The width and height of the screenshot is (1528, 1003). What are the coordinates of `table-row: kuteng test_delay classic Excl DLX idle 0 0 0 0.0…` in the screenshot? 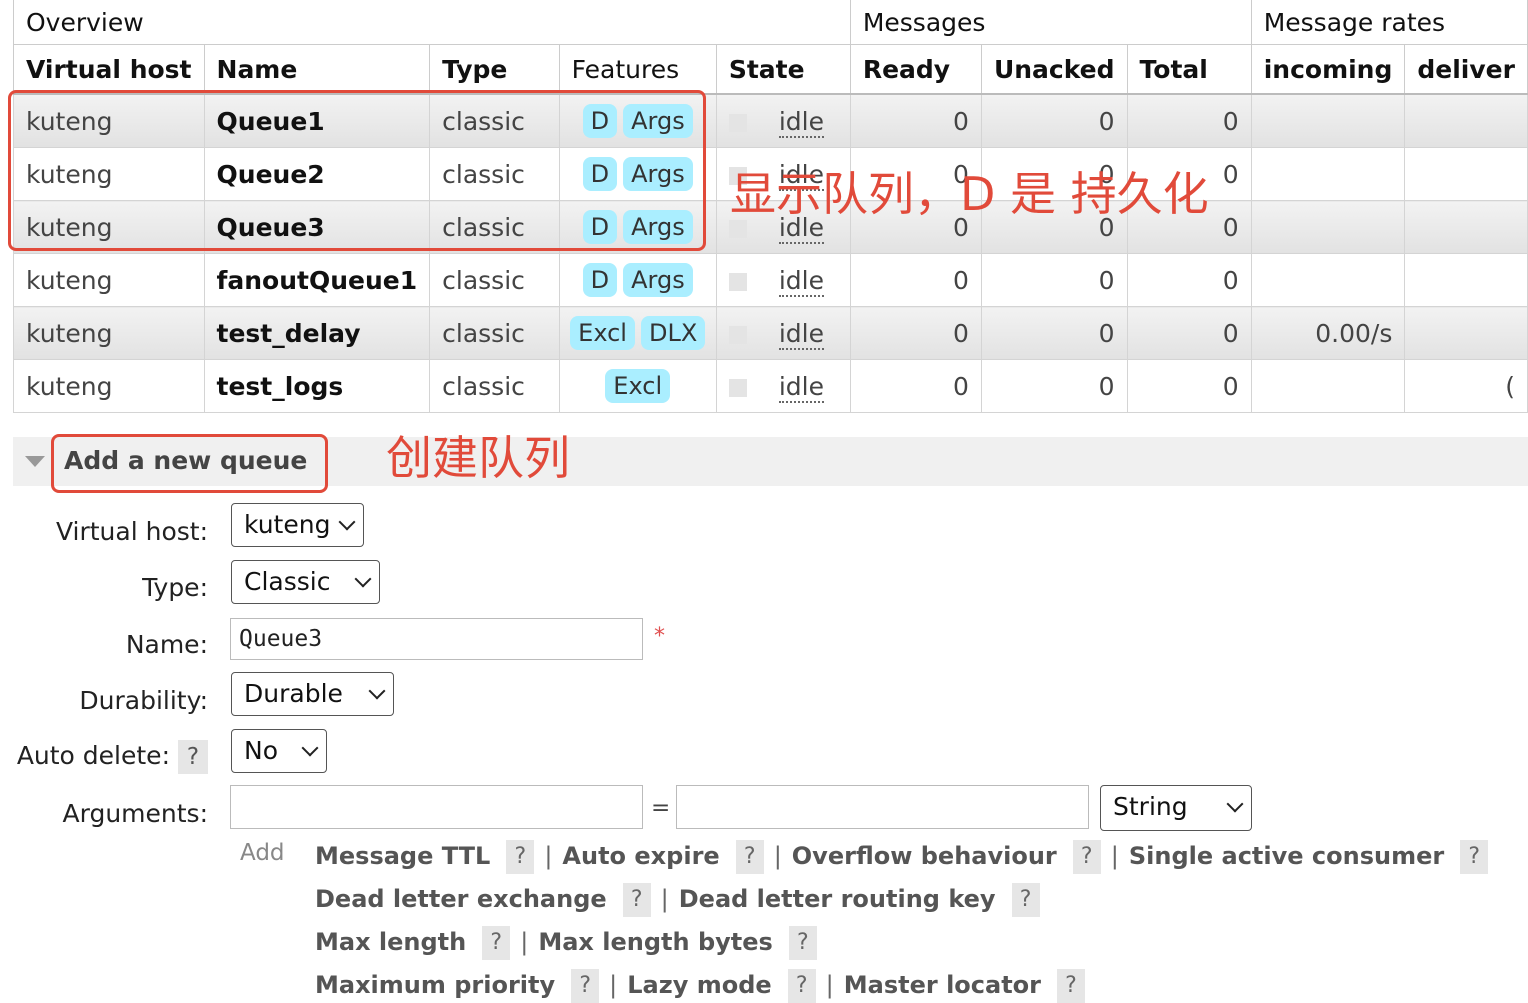 It's located at (770, 333).